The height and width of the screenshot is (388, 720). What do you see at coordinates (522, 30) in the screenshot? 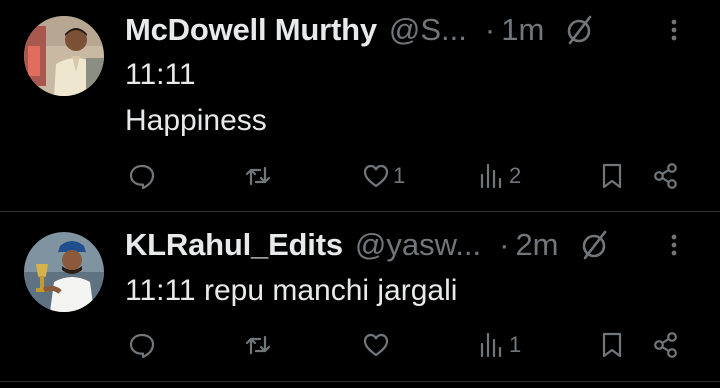
I see `timestamp: 1m` at bounding box center [522, 30].